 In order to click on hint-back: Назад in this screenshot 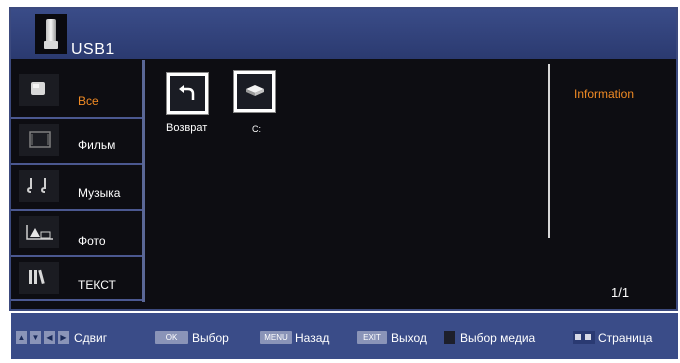, I will do `click(312, 338)`.